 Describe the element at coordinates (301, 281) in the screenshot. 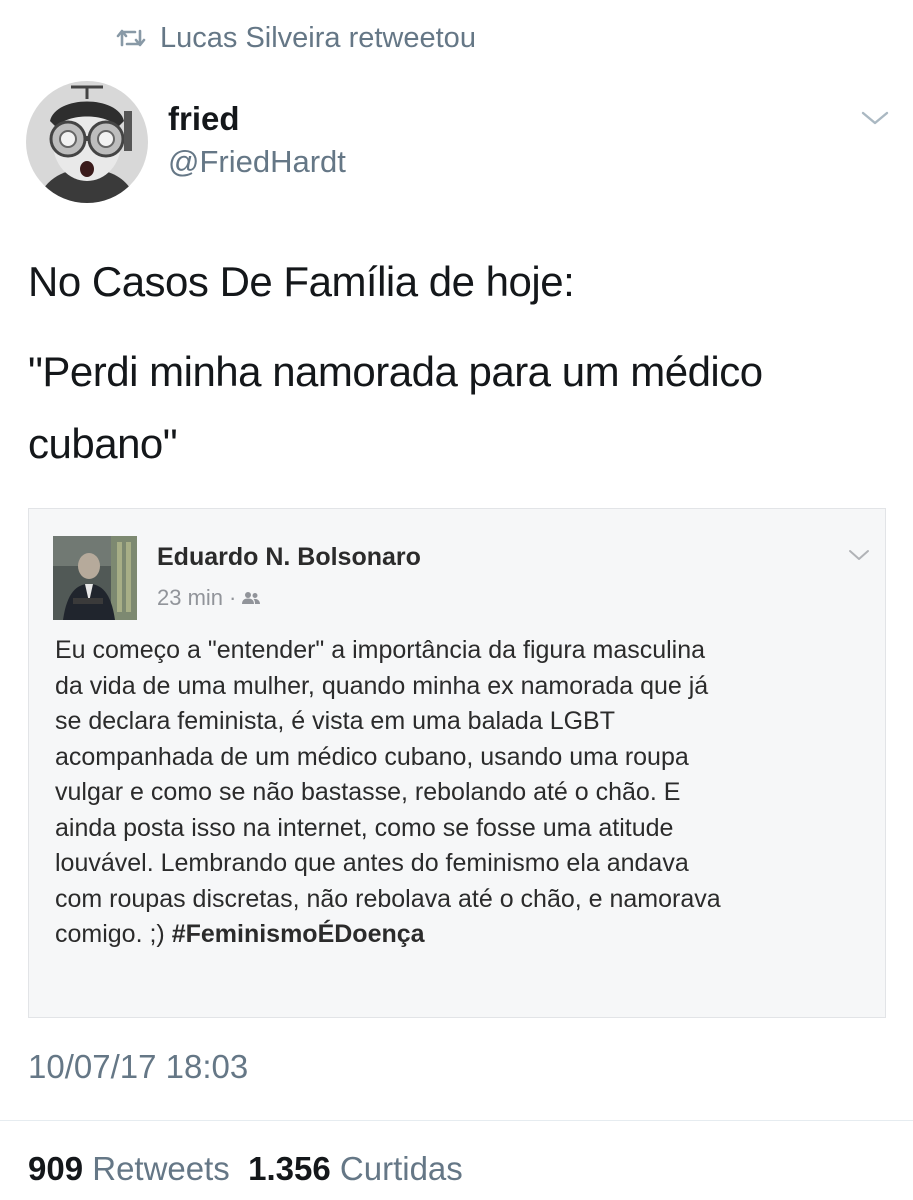

I see `tweet-text-line: No Casos De Família de hoje:` at that location.